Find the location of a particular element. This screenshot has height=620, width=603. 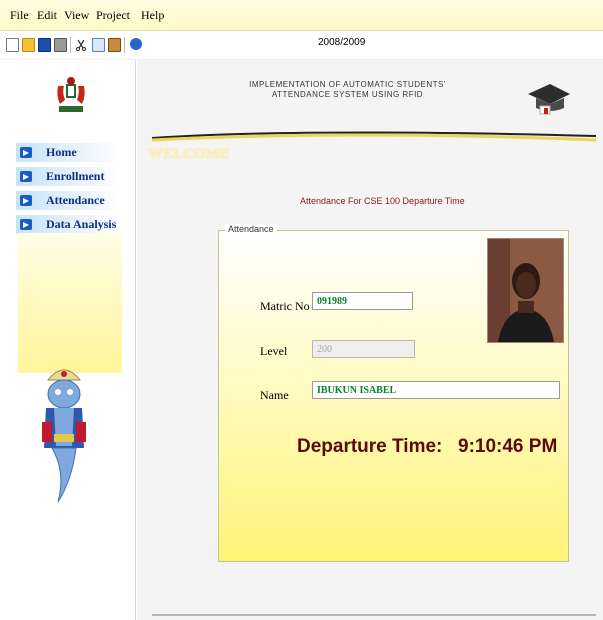

sidebar-item-label: Home is located at coordinates (61, 152).